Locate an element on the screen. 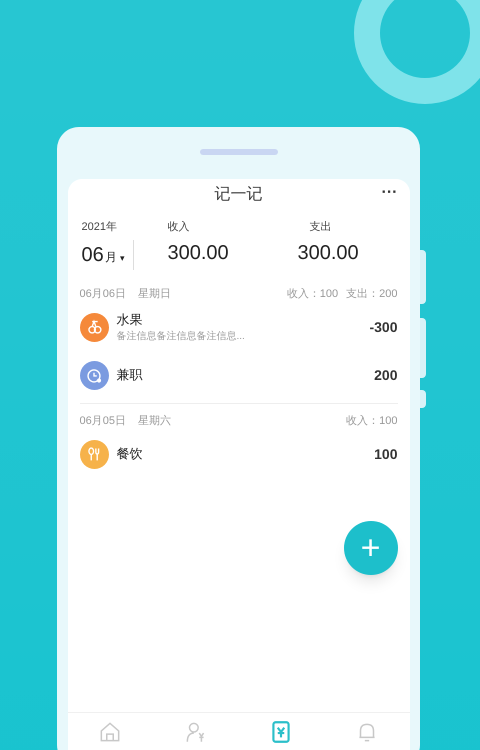 The image size is (480, 750). day-weekday: 星期日 is located at coordinates (154, 294).